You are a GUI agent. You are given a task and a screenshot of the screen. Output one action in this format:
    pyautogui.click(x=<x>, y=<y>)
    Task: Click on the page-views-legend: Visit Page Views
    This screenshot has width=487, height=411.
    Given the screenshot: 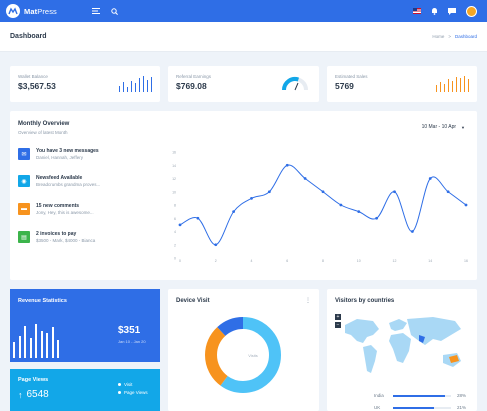 What is the action you would take?
    pyautogui.click(x=133, y=389)
    